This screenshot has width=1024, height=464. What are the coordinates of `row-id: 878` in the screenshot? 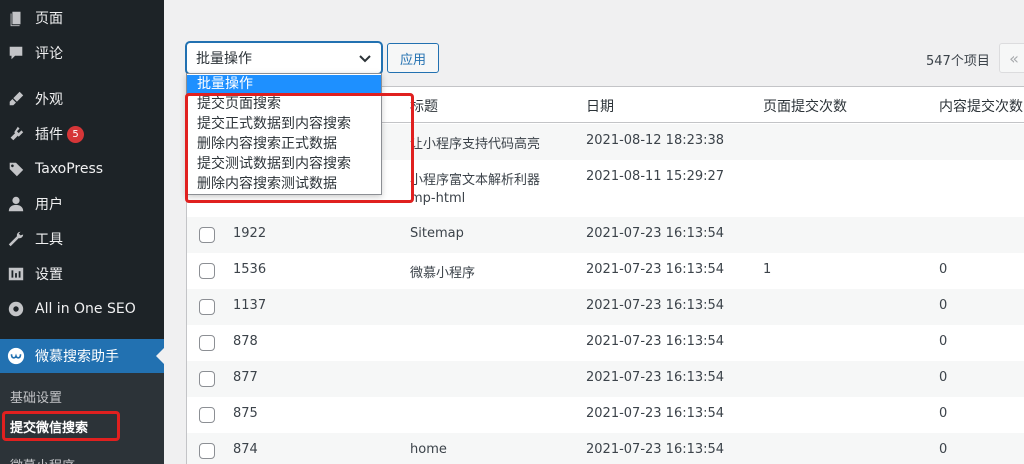 It's located at (245, 341).